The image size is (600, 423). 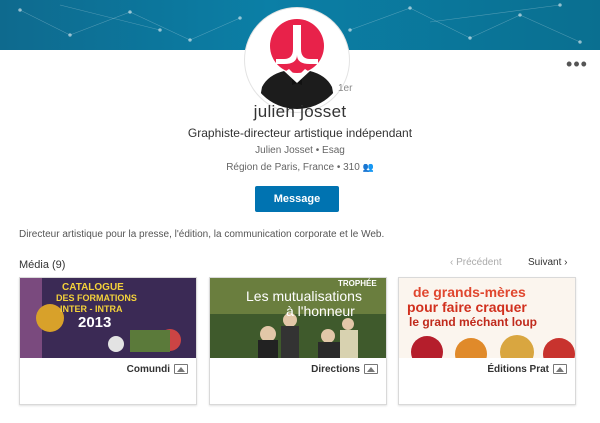 I want to click on thumb-line: 2013, so click(x=95, y=322).